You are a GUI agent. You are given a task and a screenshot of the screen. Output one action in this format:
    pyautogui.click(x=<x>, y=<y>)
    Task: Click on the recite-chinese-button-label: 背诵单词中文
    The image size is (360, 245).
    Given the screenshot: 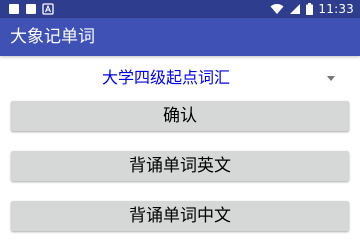 What is the action you would take?
    pyautogui.click(x=180, y=216)
    